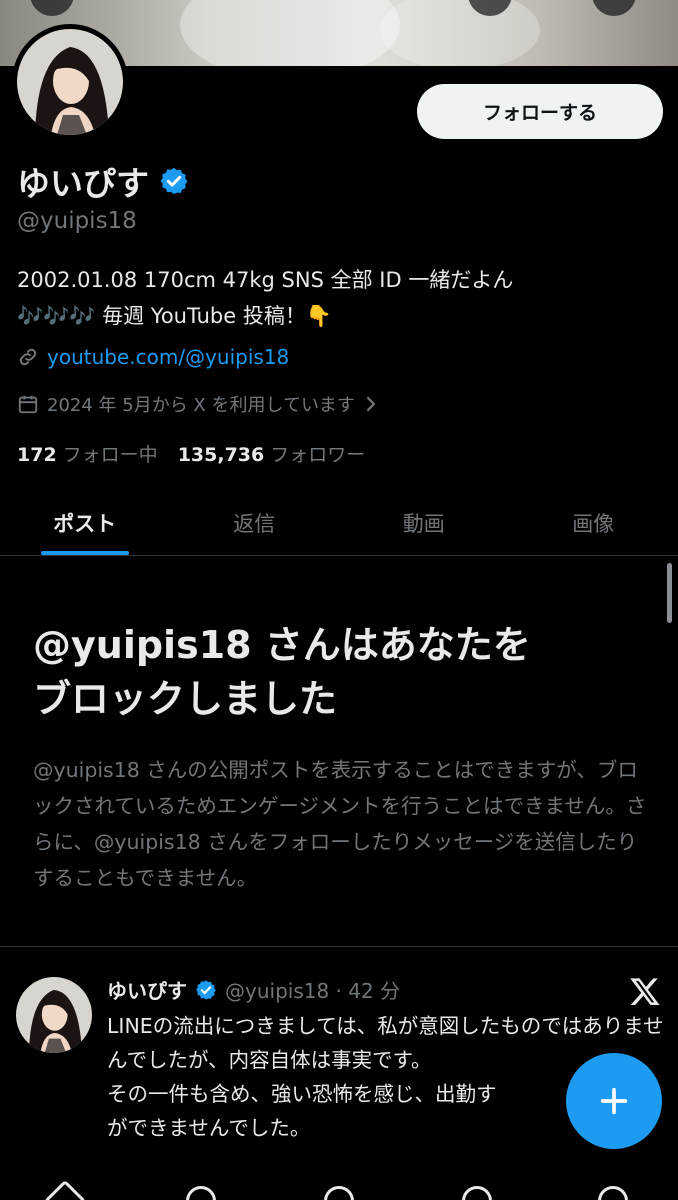  What do you see at coordinates (54, 1015) in the screenshot?
I see `tweet-avatar` at bounding box center [54, 1015].